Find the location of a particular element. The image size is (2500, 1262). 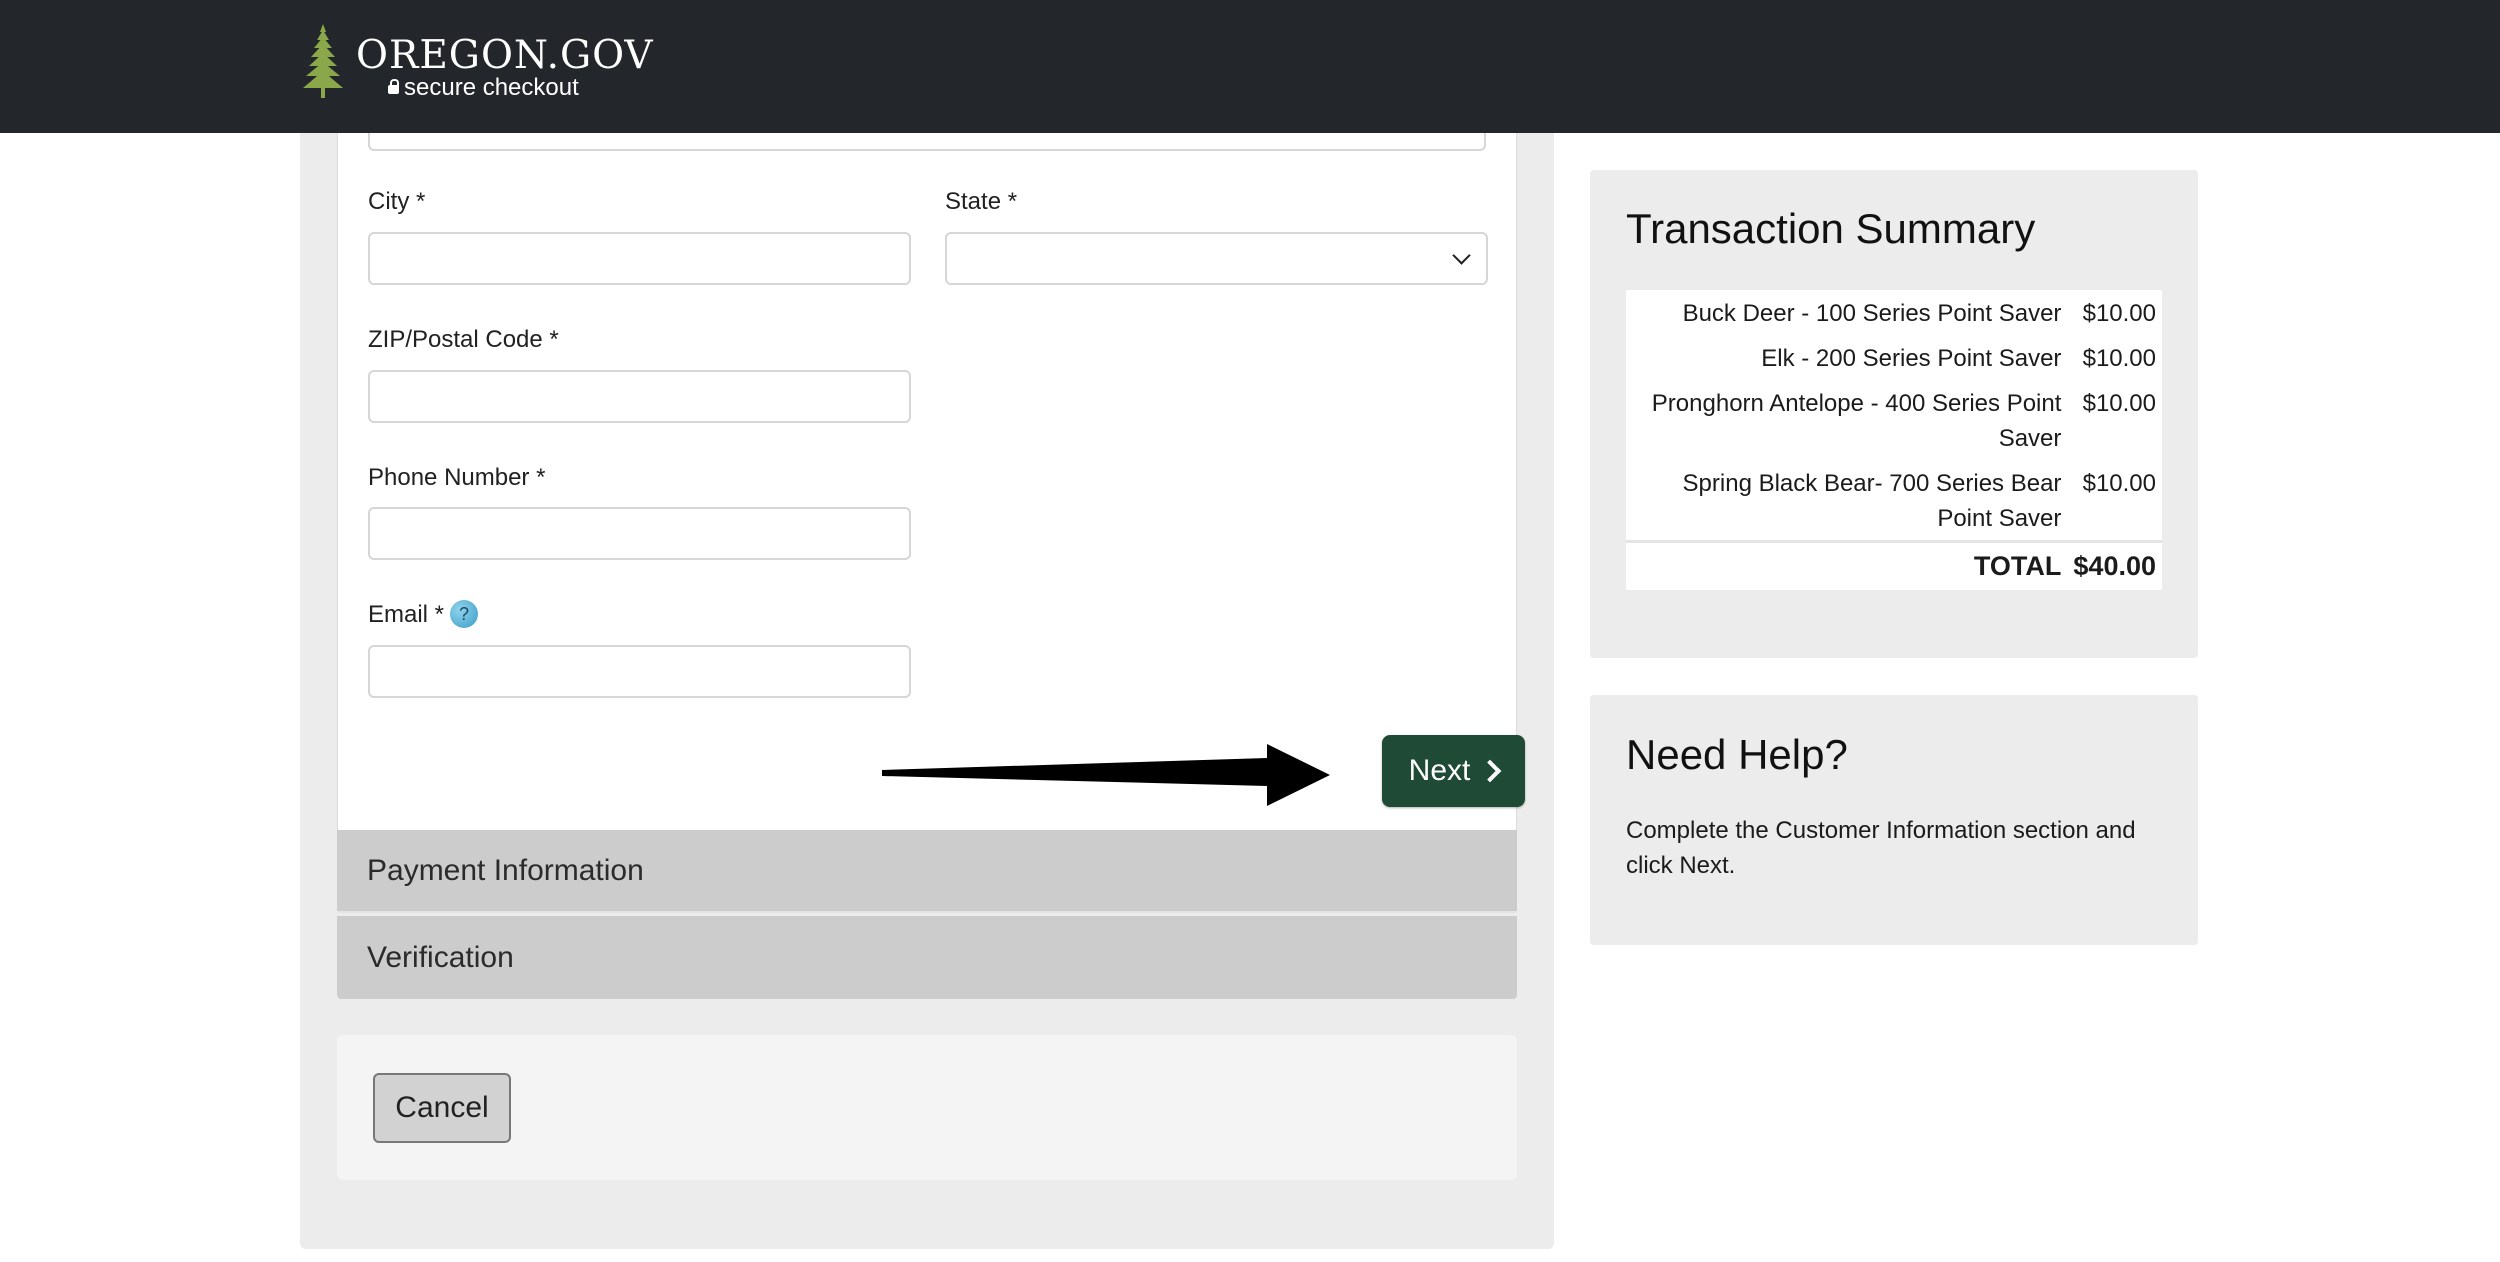

transaction-summary-title: Transaction Summary is located at coordinates (1831, 228).